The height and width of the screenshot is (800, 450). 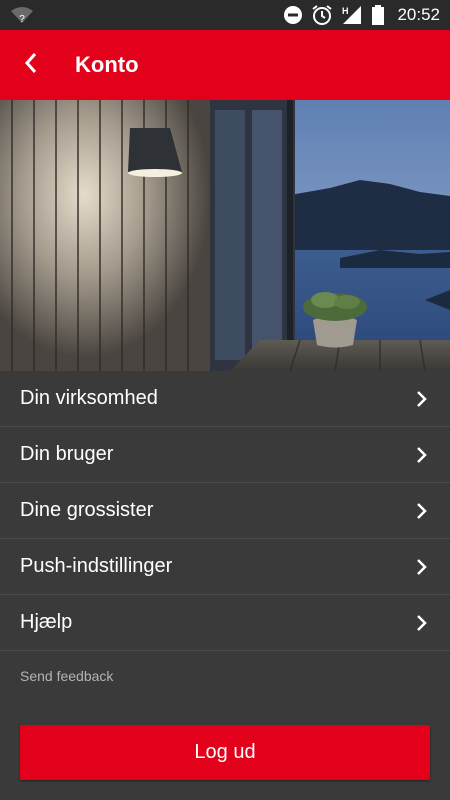 What do you see at coordinates (225, 15) in the screenshot?
I see `status-bar: ? H 20:52` at bounding box center [225, 15].